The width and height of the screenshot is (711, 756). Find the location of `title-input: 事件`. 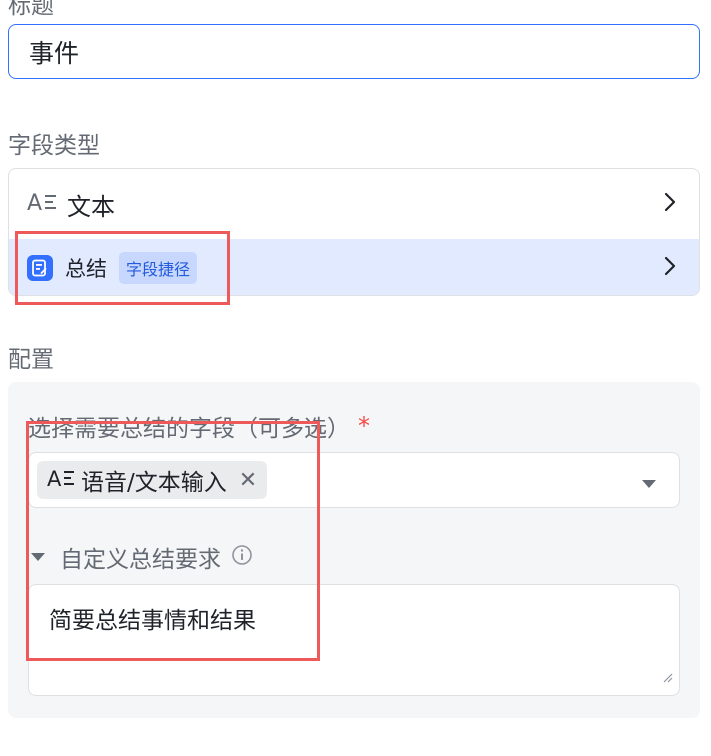

title-input: 事件 is located at coordinates (354, 51).